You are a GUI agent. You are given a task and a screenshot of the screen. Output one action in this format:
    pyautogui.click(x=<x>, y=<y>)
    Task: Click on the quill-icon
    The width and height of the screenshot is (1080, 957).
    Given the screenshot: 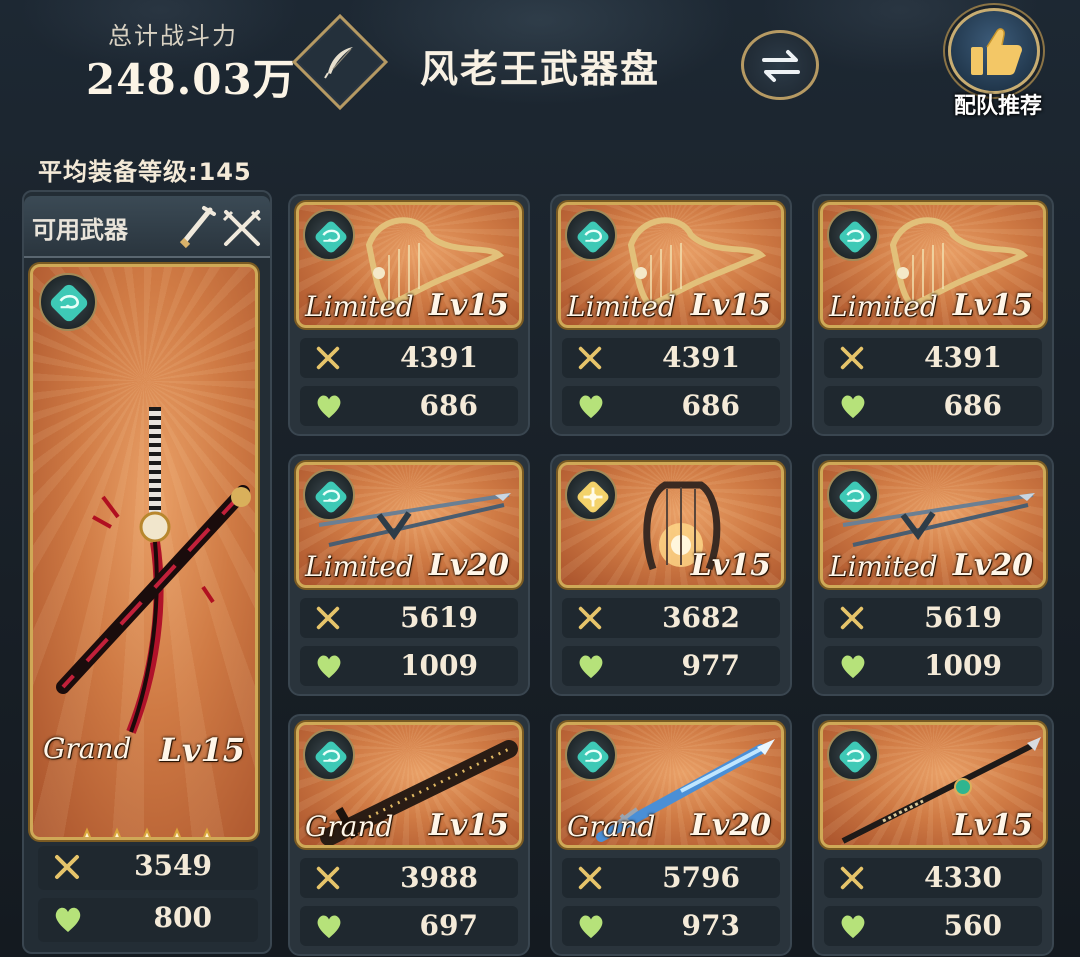 What is the action you would take?
    pyautogui.click(x=338, y=63)
    